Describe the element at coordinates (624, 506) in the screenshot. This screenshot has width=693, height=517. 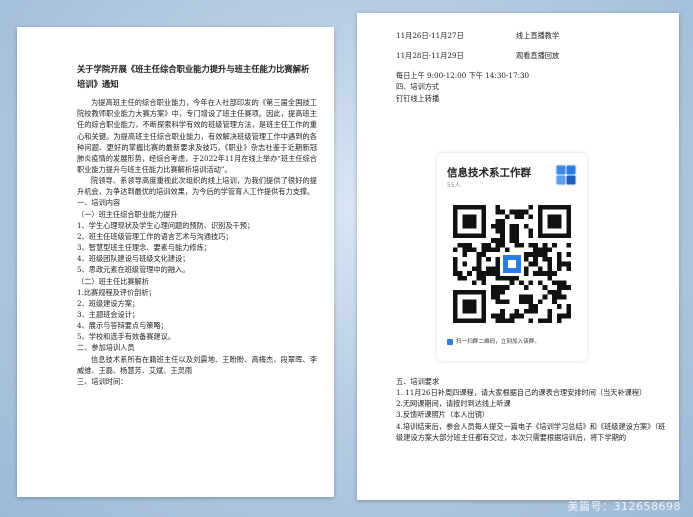
I see `watermark: 美篇号：312658698` at that location.